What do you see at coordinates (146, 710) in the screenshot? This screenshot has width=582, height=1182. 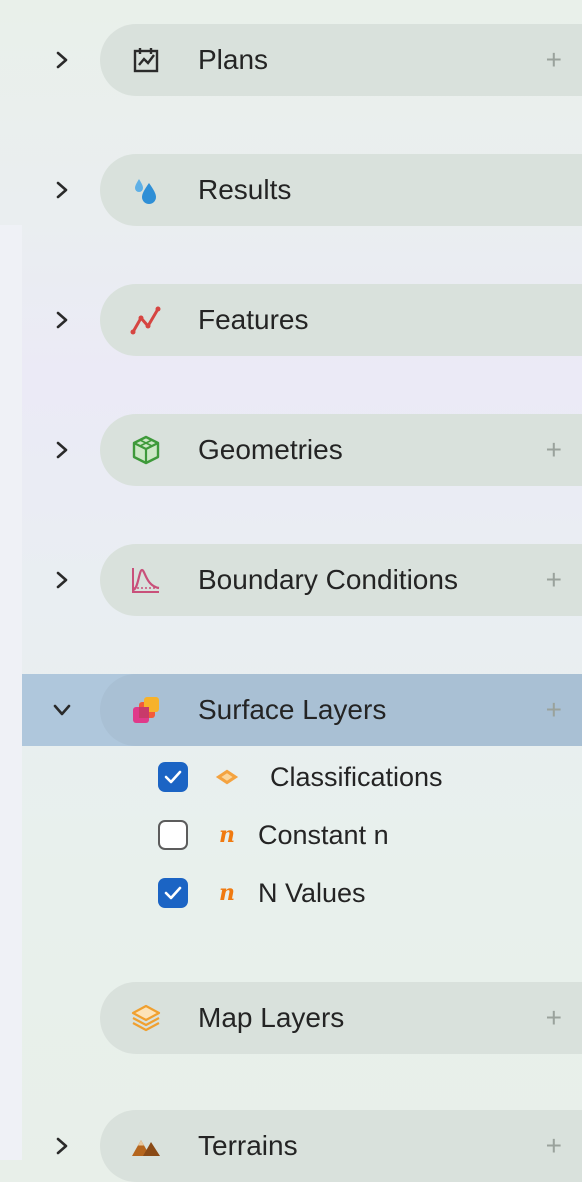 I see `surface-layers-icon` at bounding box center [146, 710].